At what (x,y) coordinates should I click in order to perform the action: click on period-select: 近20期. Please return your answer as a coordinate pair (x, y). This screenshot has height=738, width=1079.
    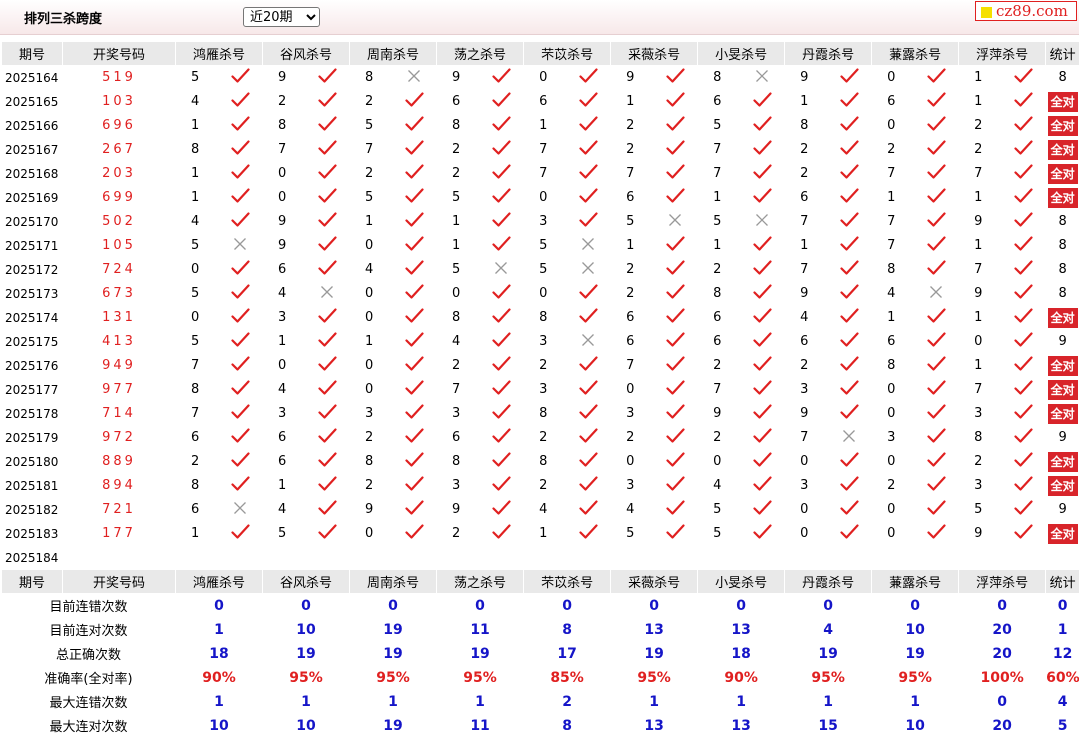
    Looking at the image, I should click on (281, 17).